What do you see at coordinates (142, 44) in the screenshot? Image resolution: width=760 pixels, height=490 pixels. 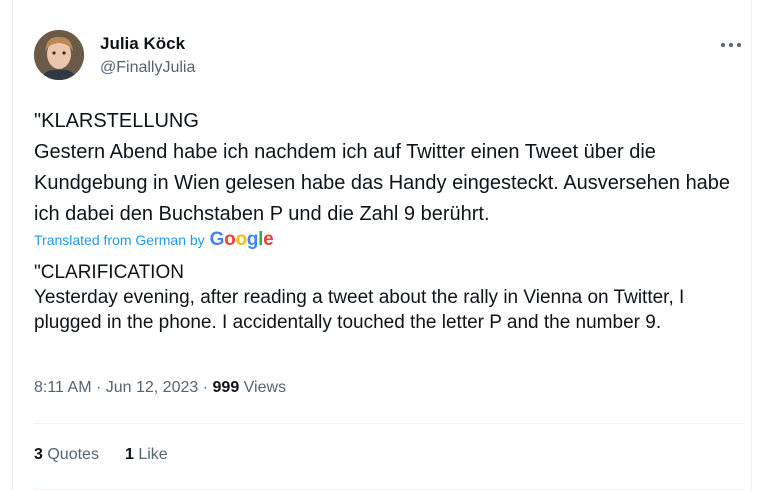 I see `author-name: Julia Köck` at bounding box center [142, 44].